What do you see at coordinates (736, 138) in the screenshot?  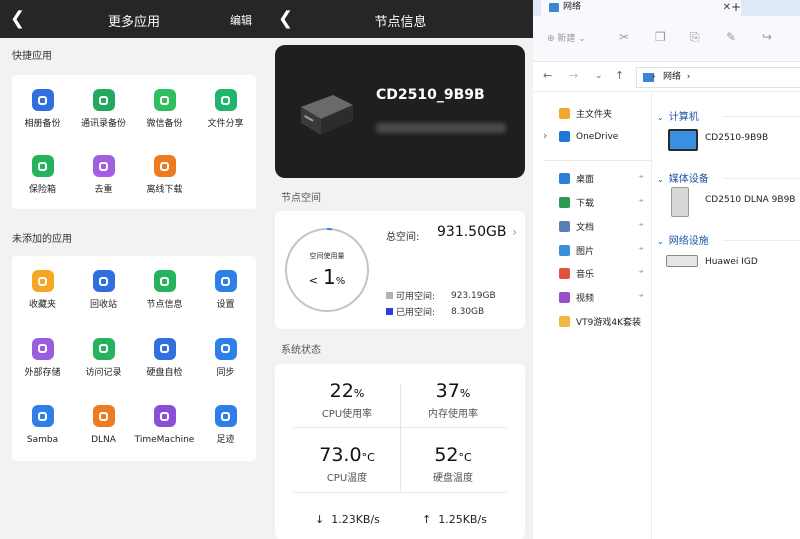 I see `network-device-item: CD2510-9B9B` at bounding box center [736, 138].